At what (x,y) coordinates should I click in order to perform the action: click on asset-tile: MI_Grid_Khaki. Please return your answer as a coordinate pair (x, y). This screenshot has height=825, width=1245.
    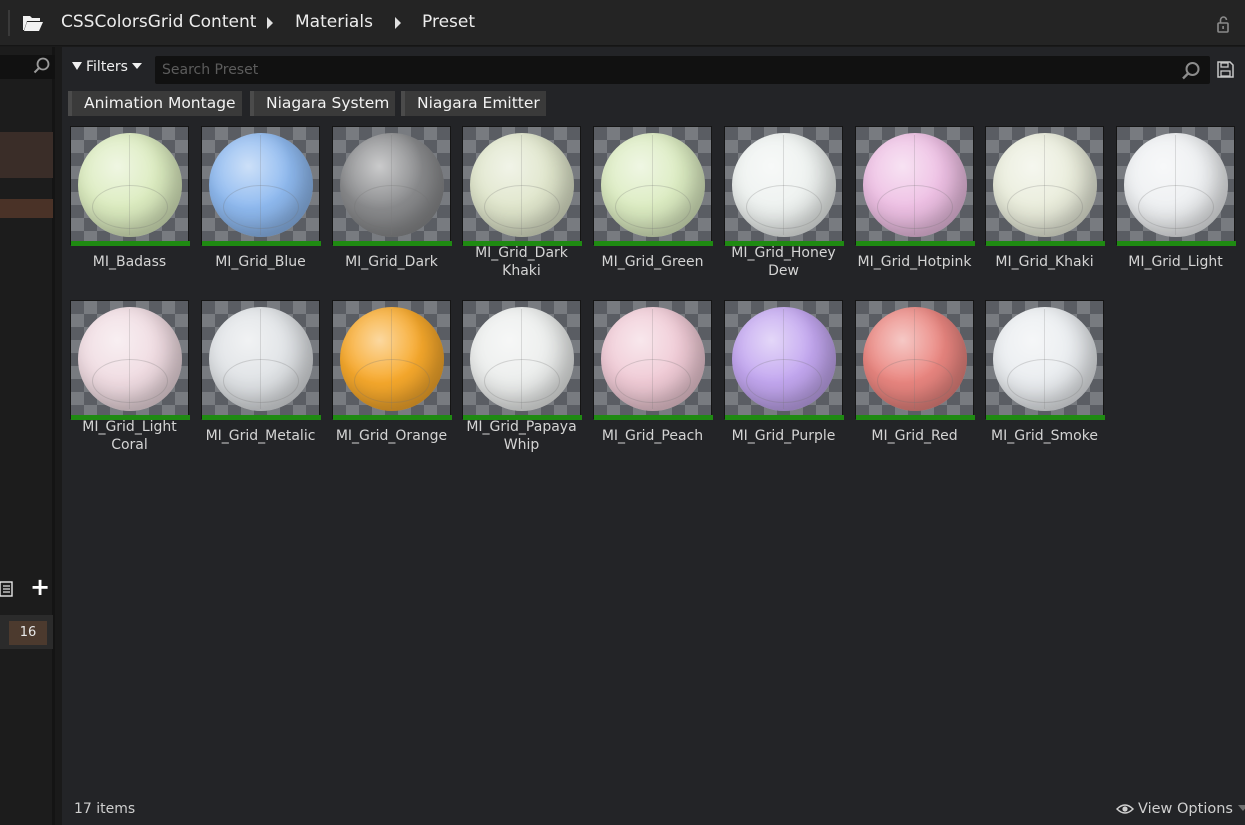
    Looking at the image, I should click on (1045, 206).